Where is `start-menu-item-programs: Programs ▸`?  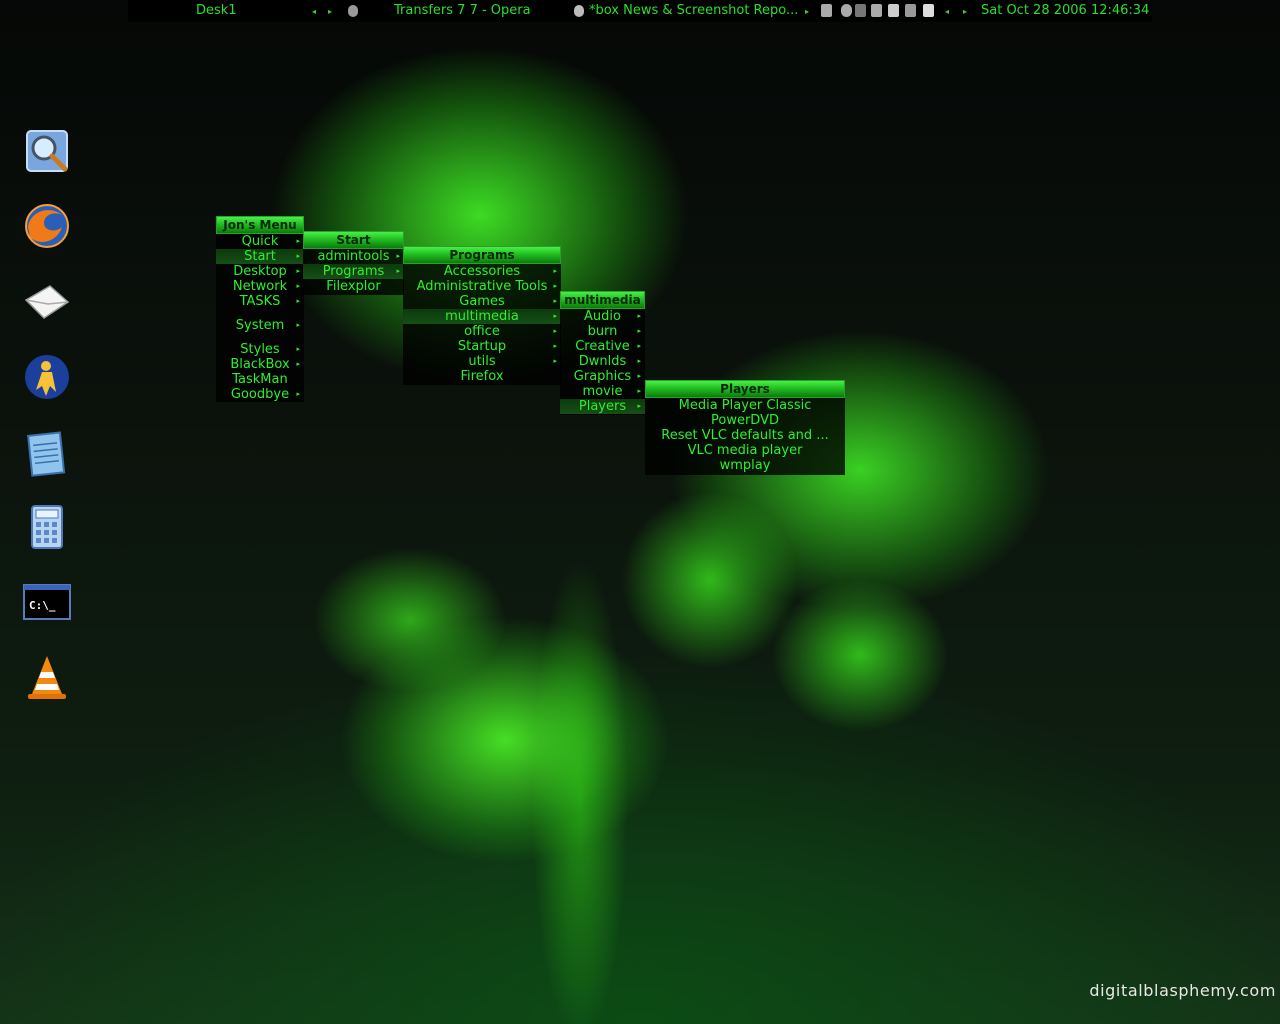 start-menu-item-programs: Programs ▸ is located at coordinates (353, 271).